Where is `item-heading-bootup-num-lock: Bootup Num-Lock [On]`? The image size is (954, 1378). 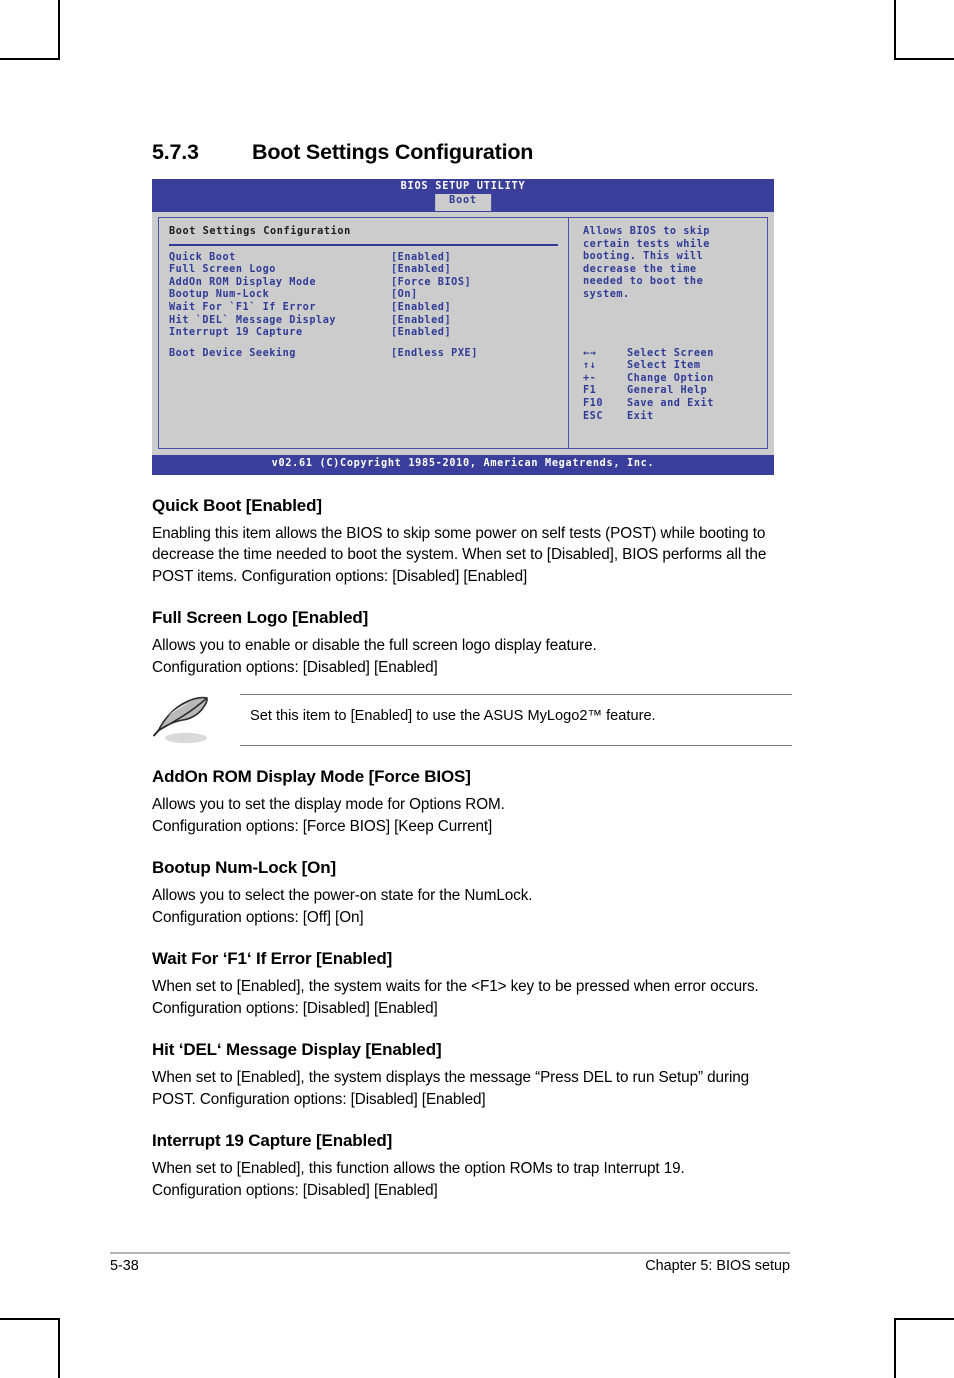
item-heading-bootup-num-lock: Bootup Num-Lock [On] is located at coordinates (244, 868).